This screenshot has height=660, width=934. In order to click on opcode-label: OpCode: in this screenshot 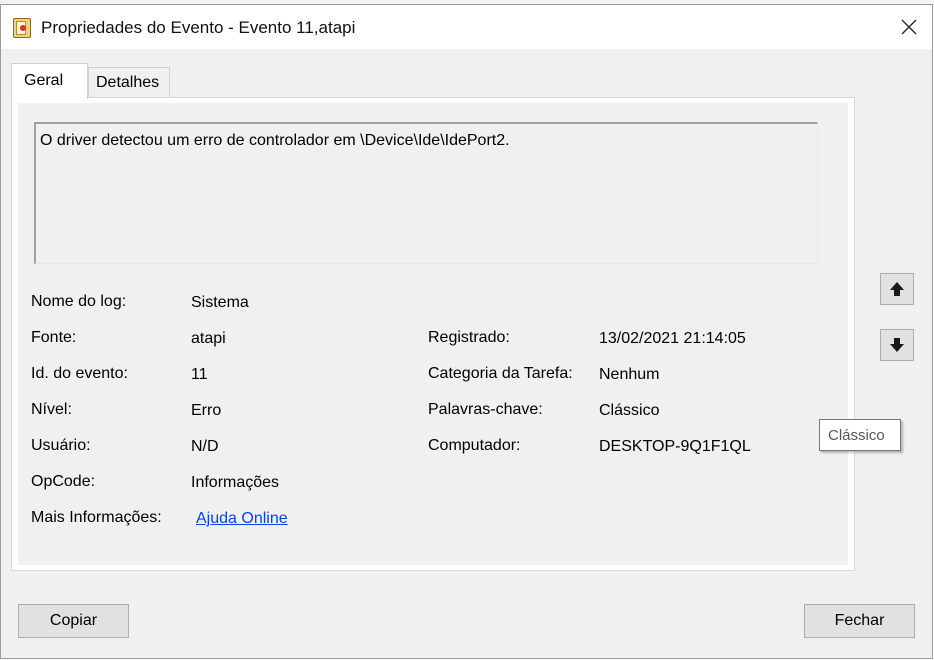, I will do `click(63, 481)`.